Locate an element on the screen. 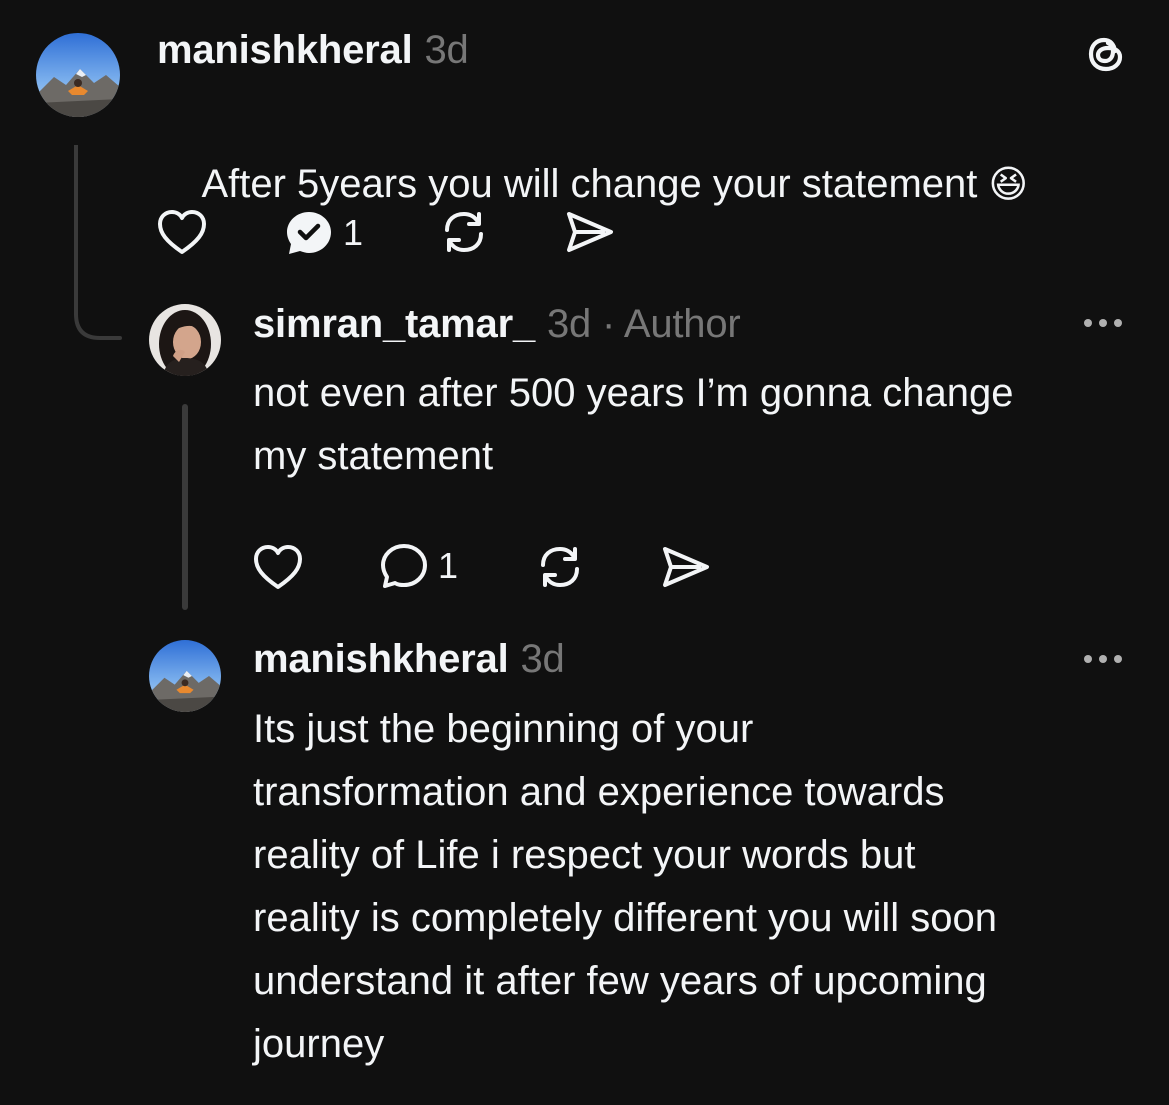 The height and width of the screenshot is (1105, 1169). username: simran_tamar_ is located at coordinates (394, 324).